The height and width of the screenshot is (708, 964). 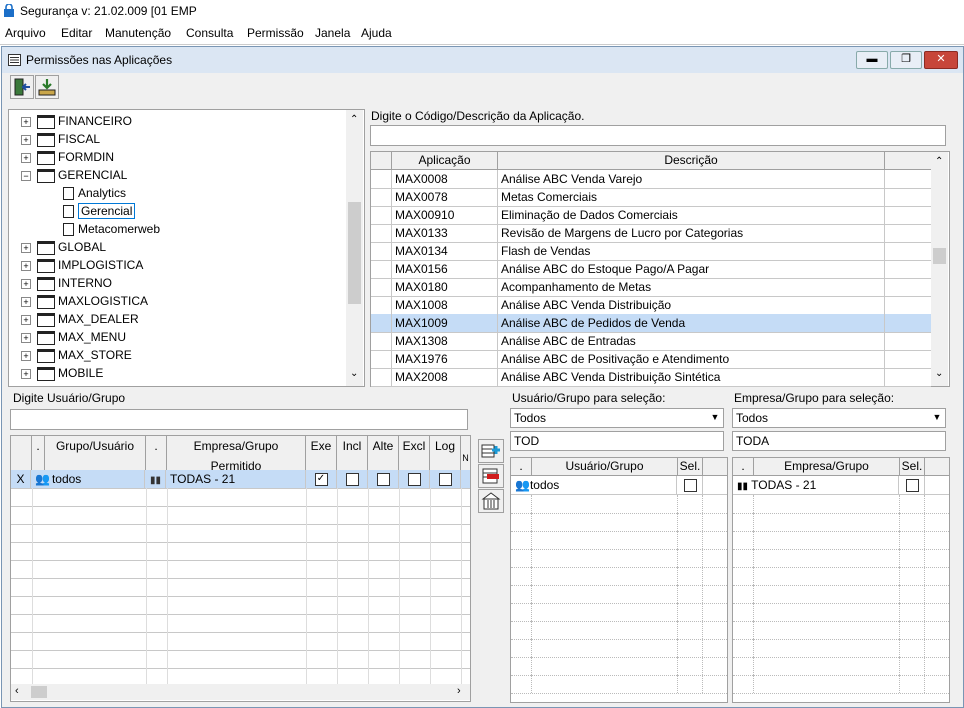 What do you see at coordinates (839, 418) in the screenshot?
I see `company-select-combo: Todos ▼` at bounding box center [839, 418].